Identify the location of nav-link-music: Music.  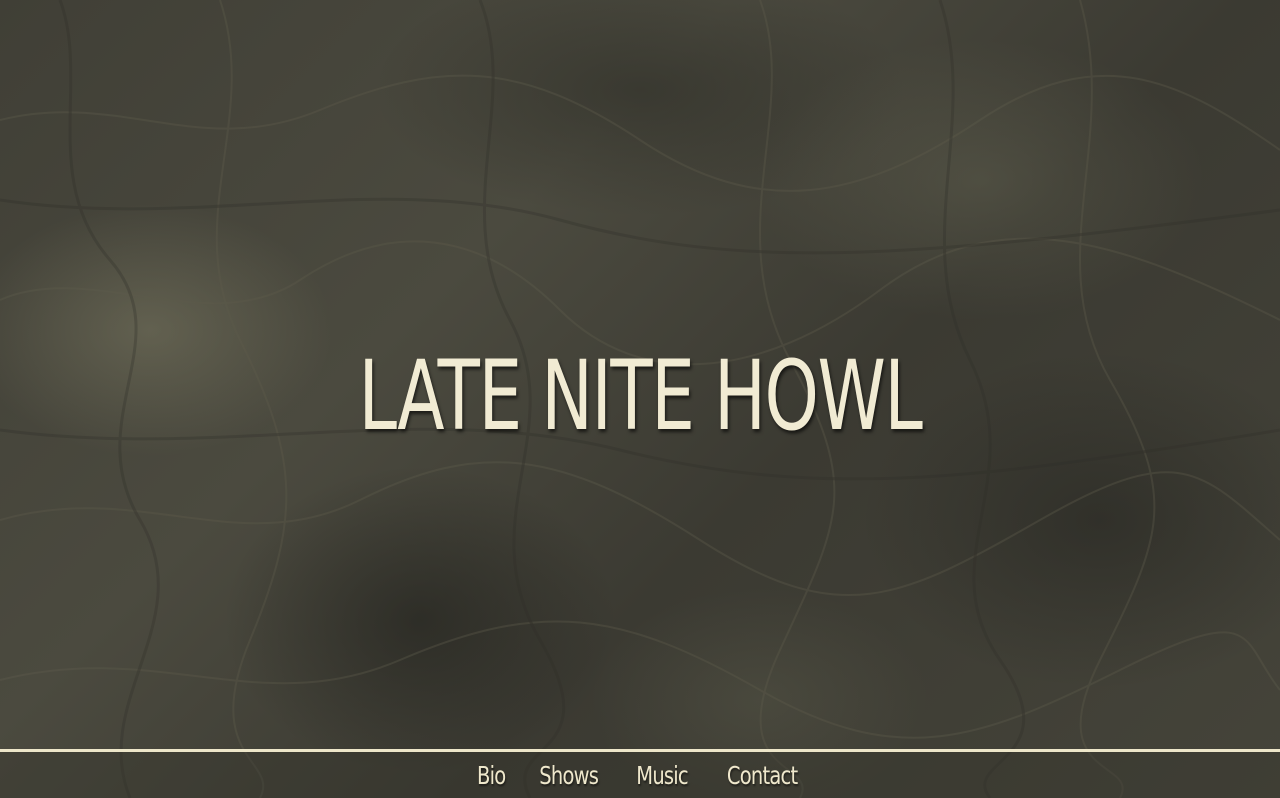
(662, 776).